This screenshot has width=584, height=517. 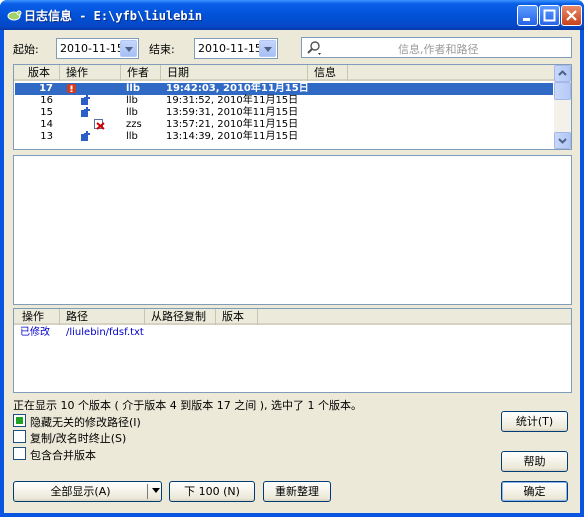 I want to click on from-label: 起始:, so click(x=26, y=49).